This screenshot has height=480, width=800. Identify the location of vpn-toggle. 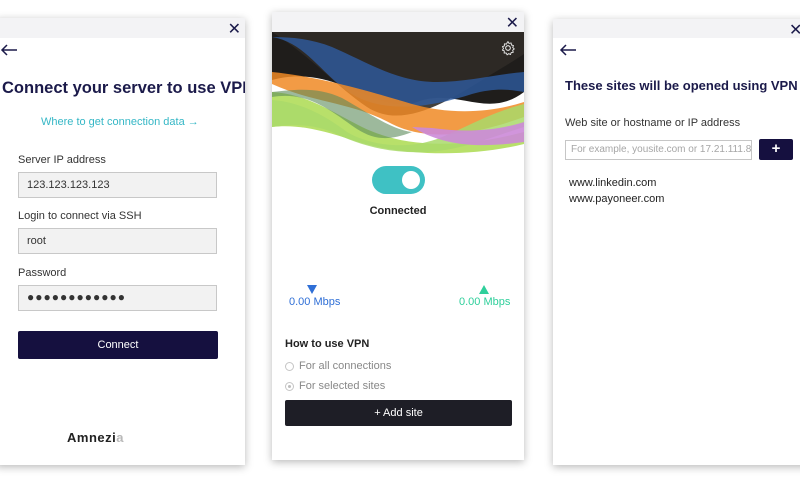
(398, 180).